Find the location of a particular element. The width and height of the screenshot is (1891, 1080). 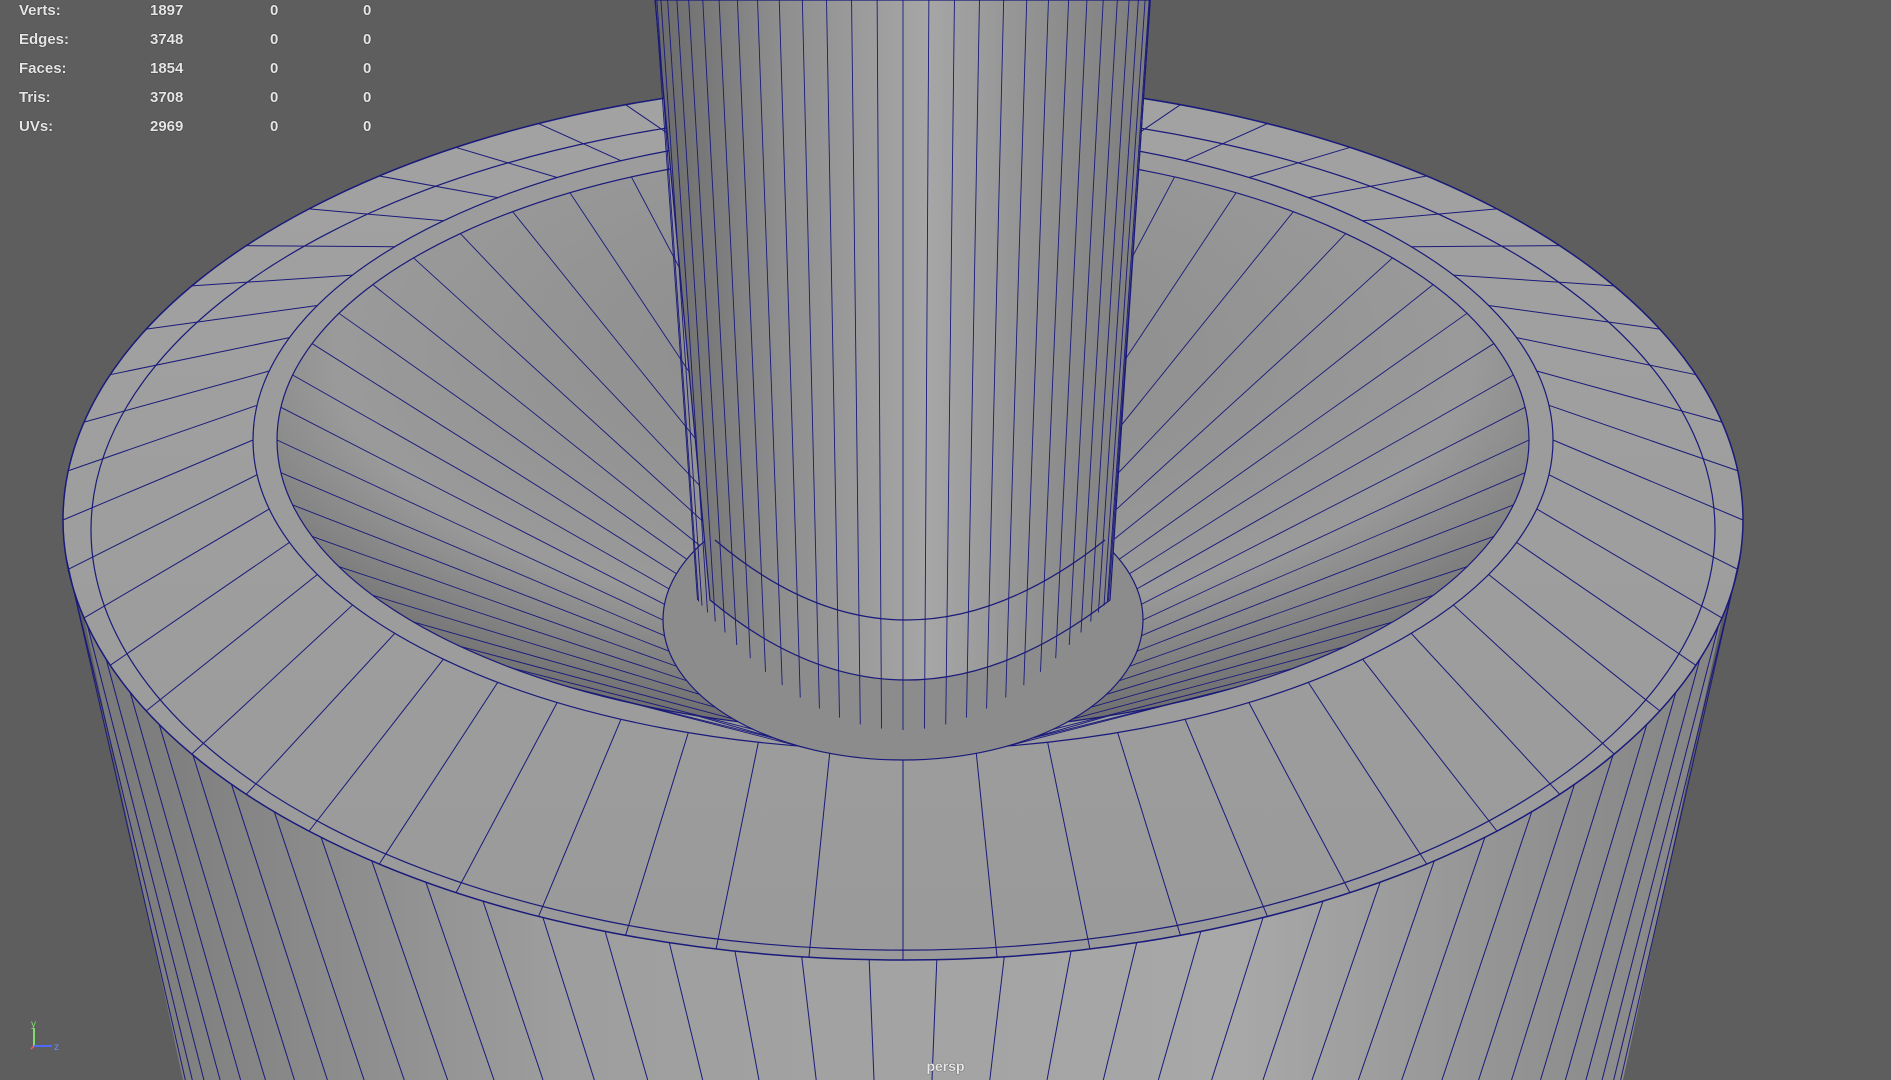

hud-total-value: 1854 is located at coordinates (167, 68).